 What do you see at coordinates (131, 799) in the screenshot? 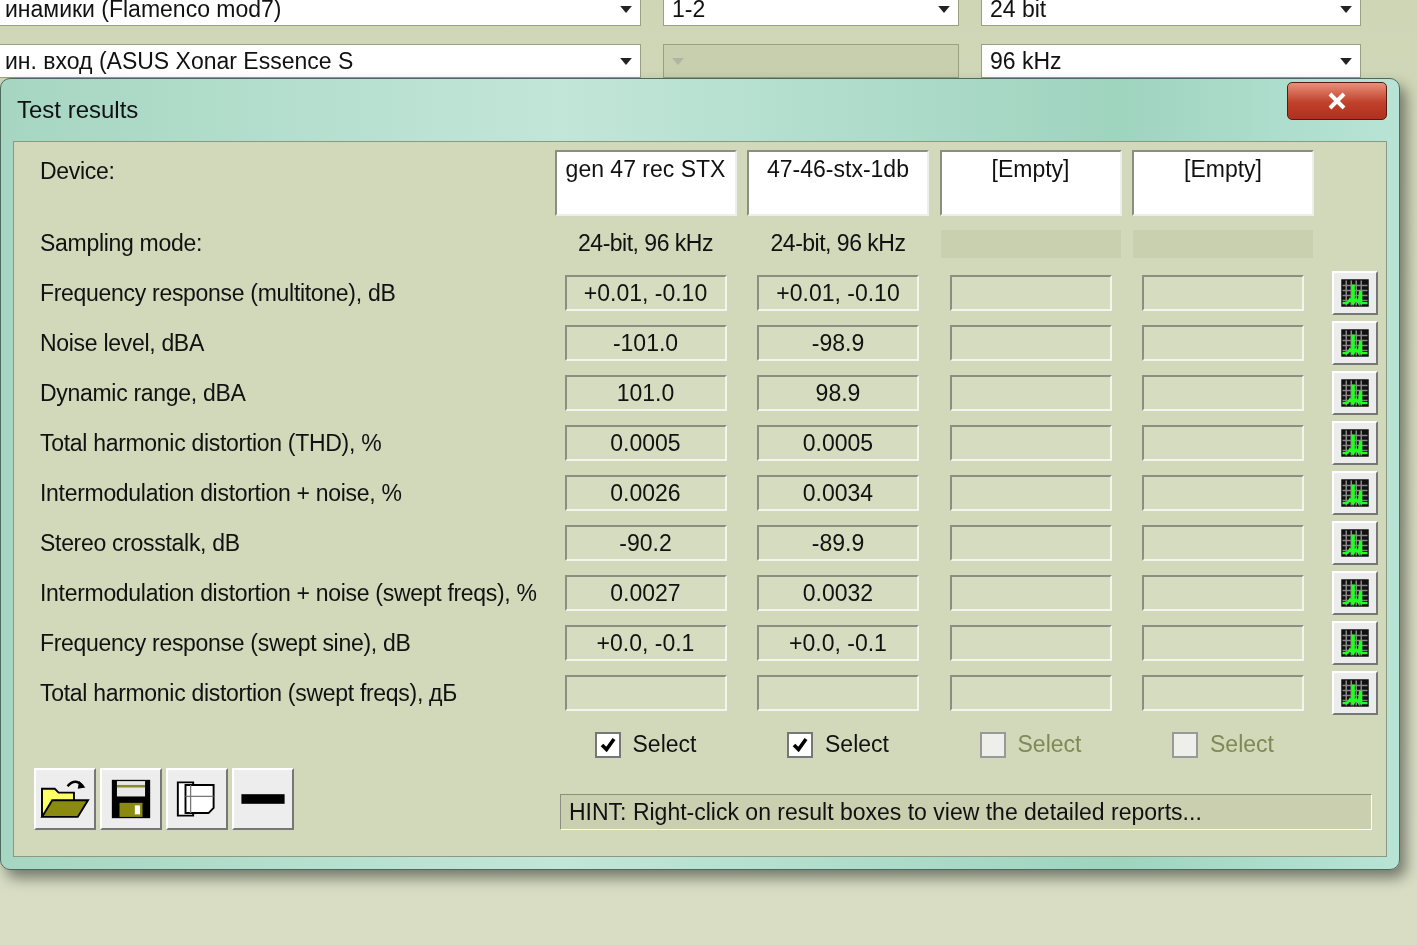
I see `save-button` at bounding box center [131, 799].